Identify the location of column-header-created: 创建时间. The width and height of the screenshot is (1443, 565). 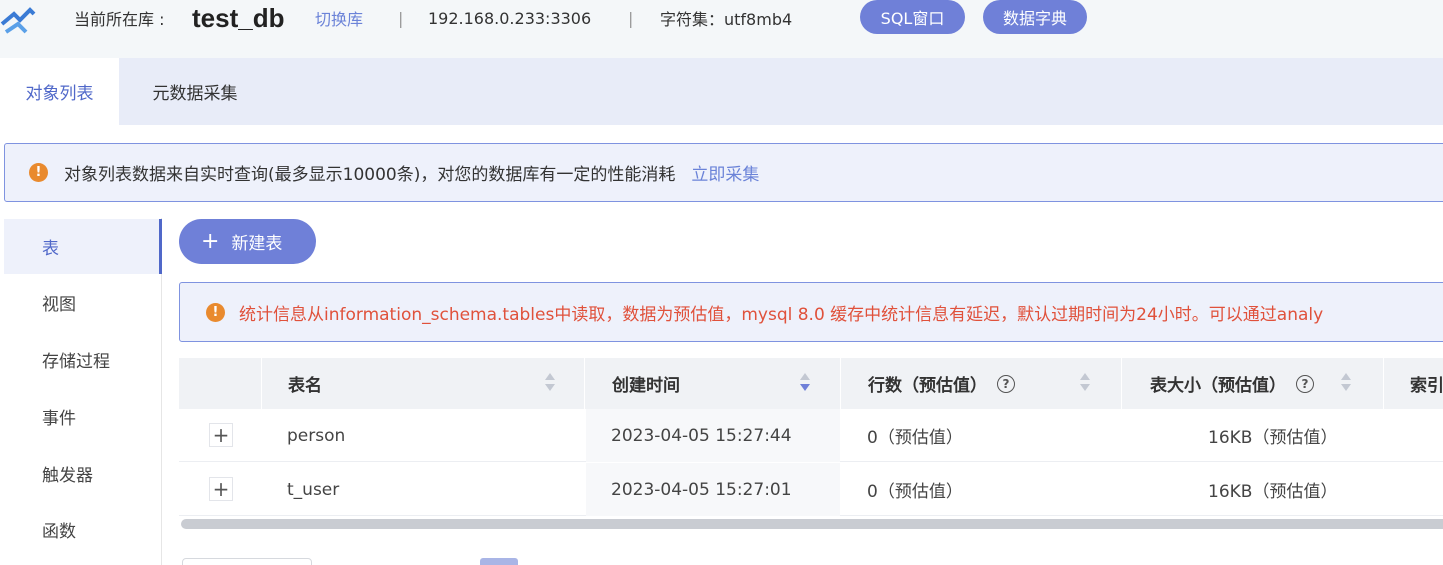
(712, 383).